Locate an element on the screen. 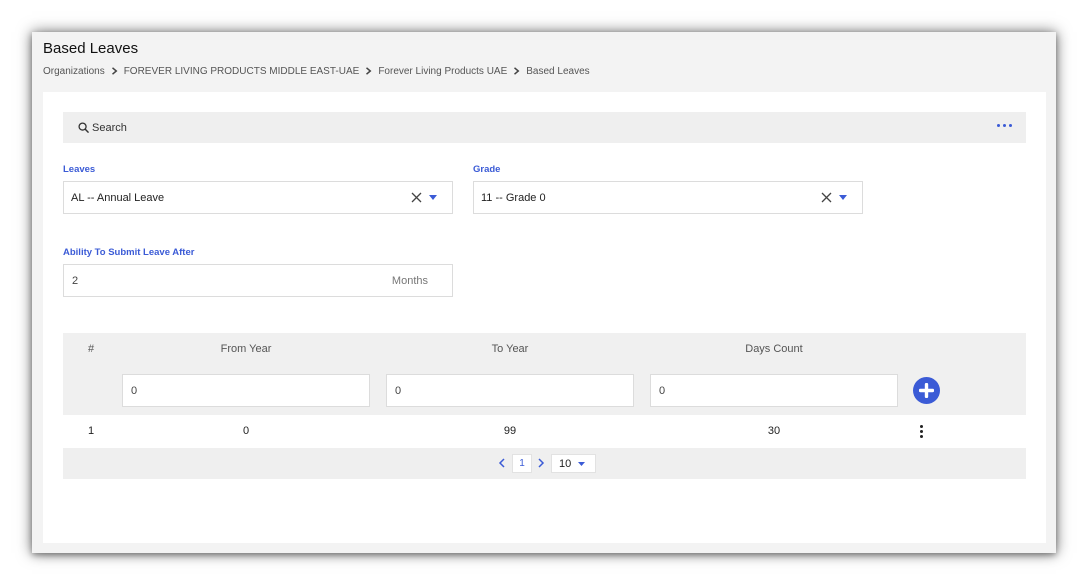 The image size is (1088, 585). column-header-days-count: Days Count is located at coordinates (774, 349).